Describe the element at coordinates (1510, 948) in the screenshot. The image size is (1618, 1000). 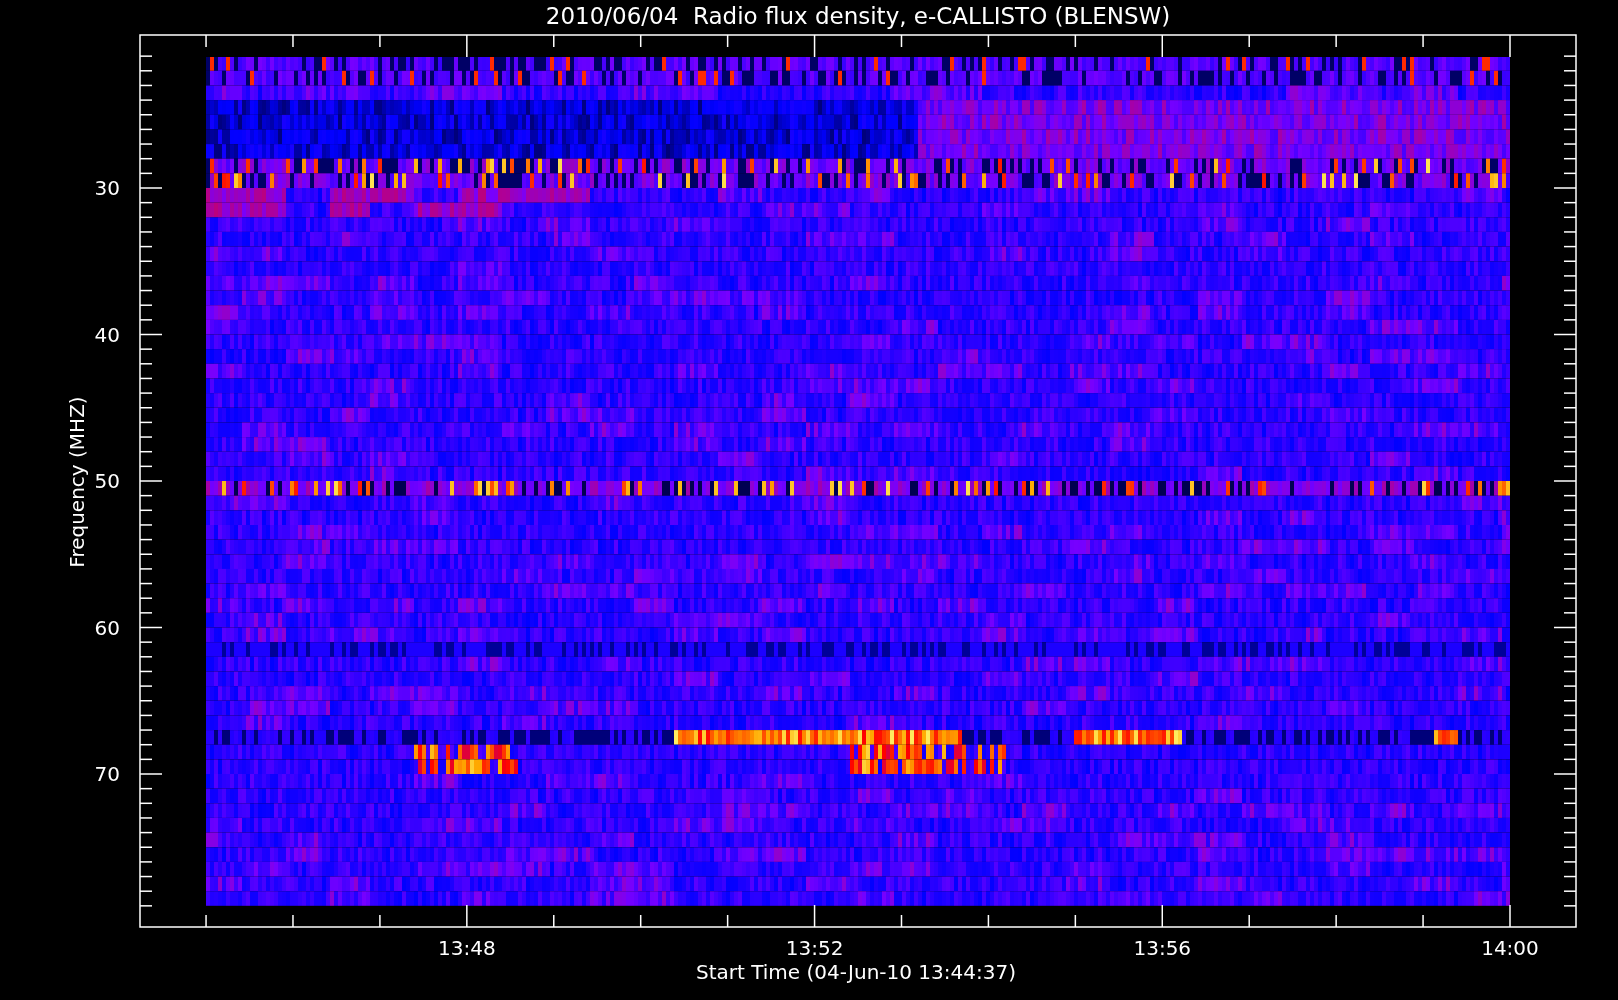
I see `x-tick-label: 14:00` at that location.